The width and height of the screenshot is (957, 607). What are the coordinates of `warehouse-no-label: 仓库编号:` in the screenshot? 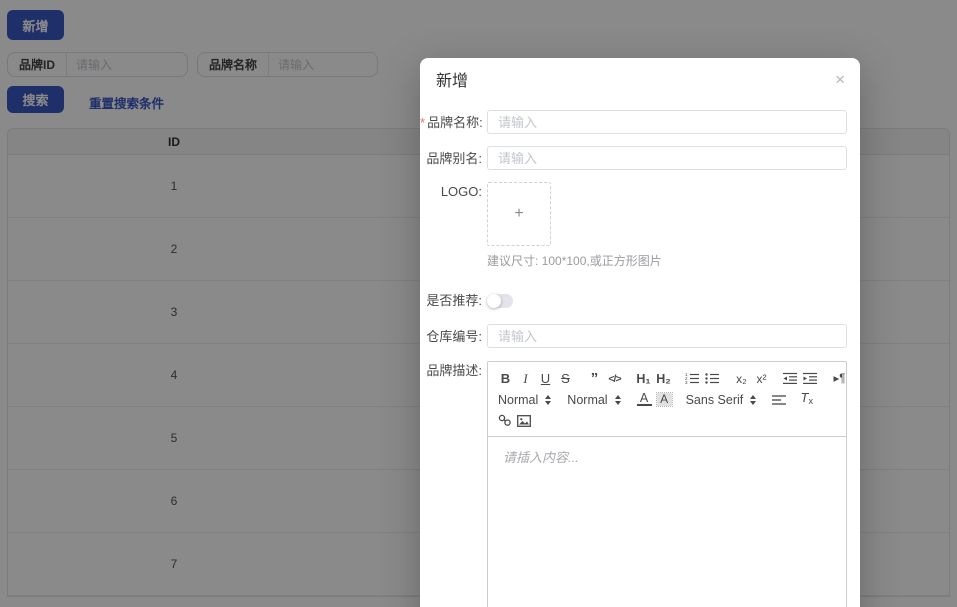 It's located at (454, 336).